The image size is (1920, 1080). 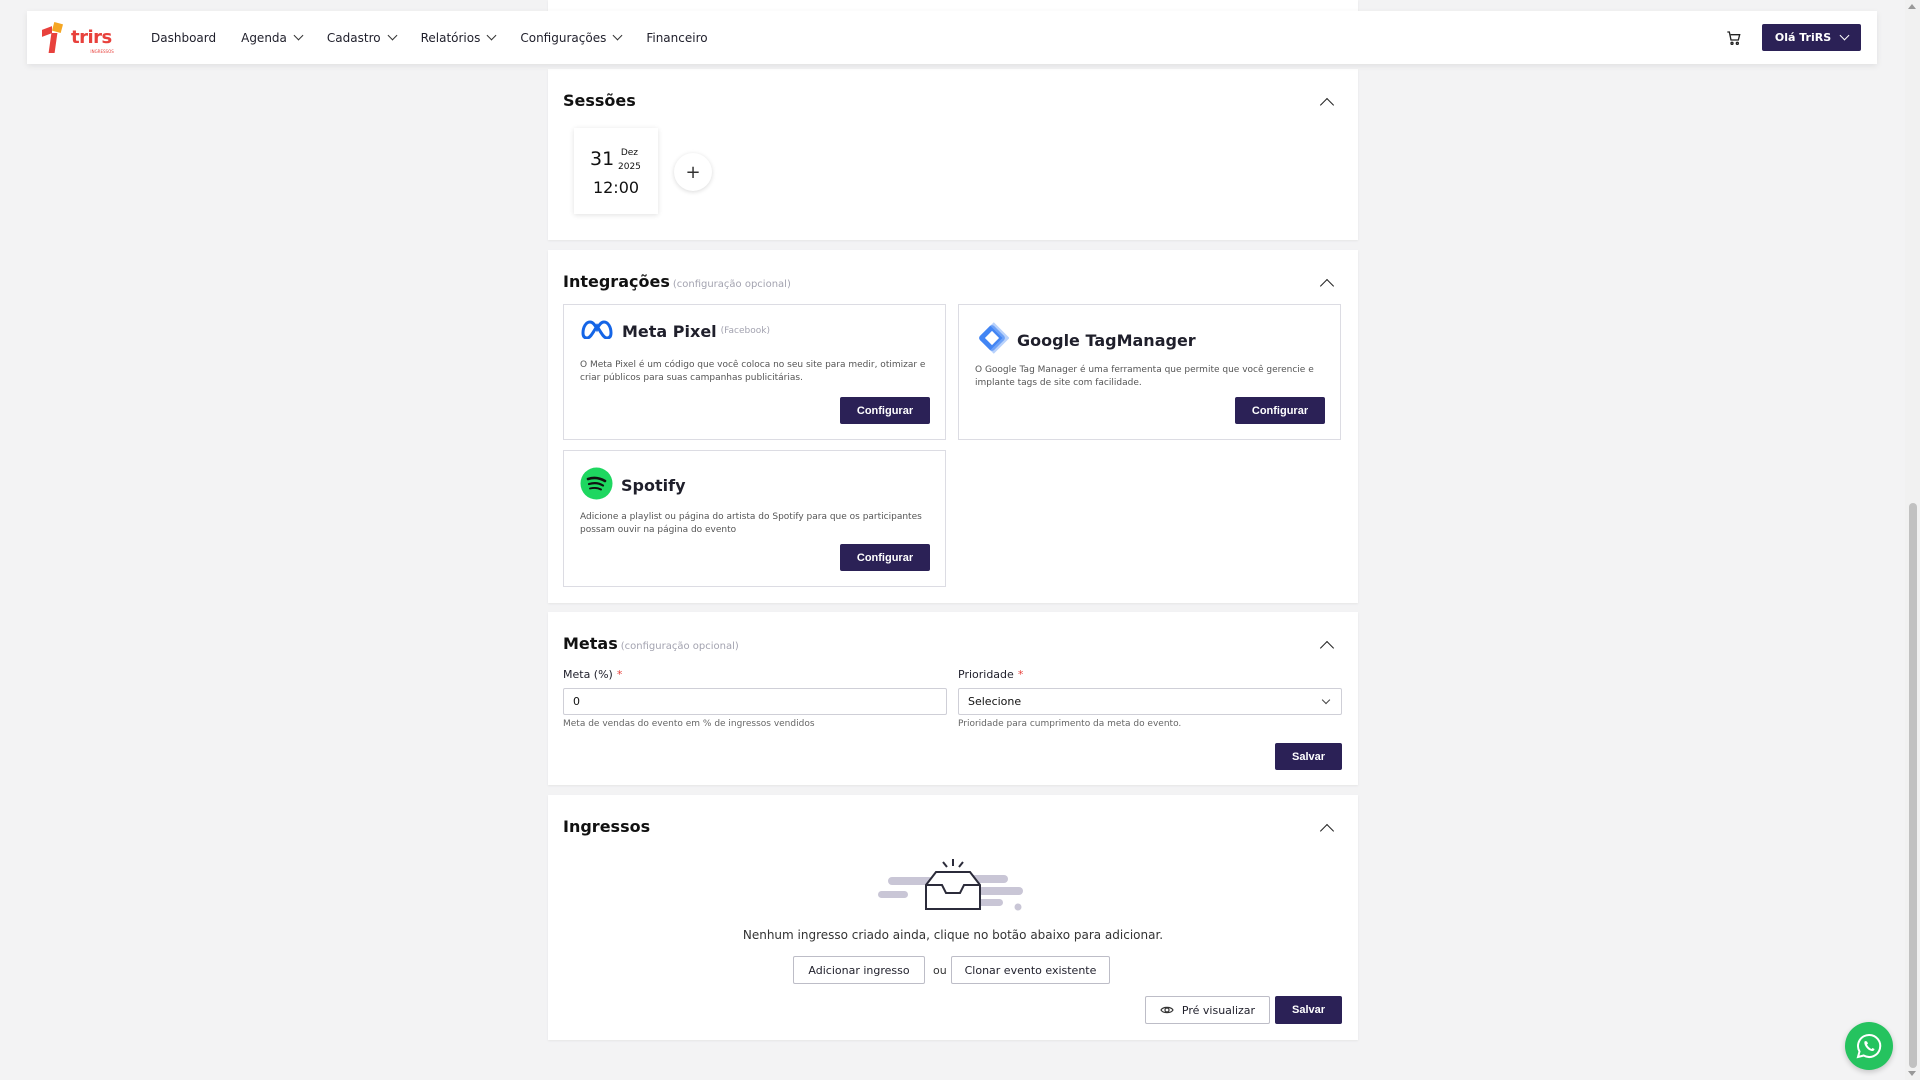 I want to click on page-scrollbar, so click(x=1912, y=540).